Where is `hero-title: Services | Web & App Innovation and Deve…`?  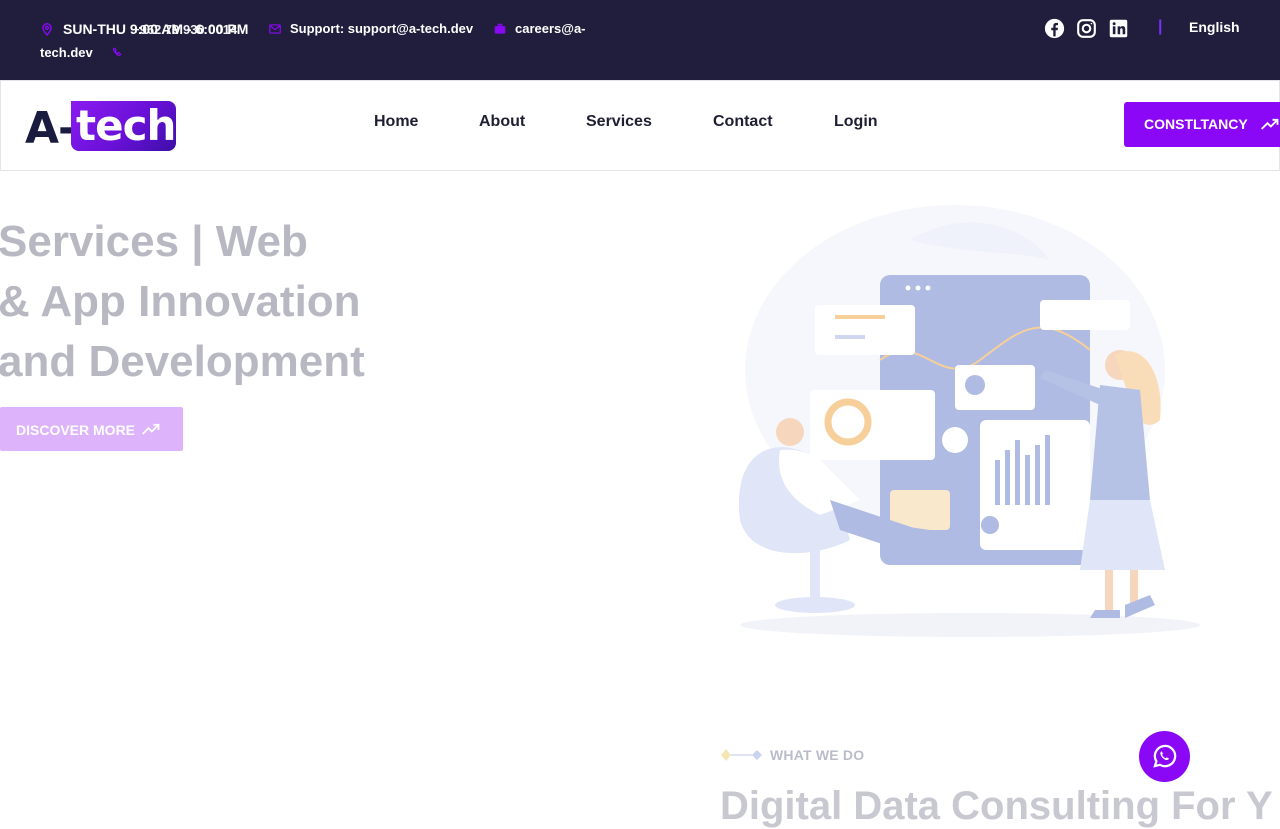 hero-title: Services | Web & App Innovation and Deve… is located at coordinates (209, 302).